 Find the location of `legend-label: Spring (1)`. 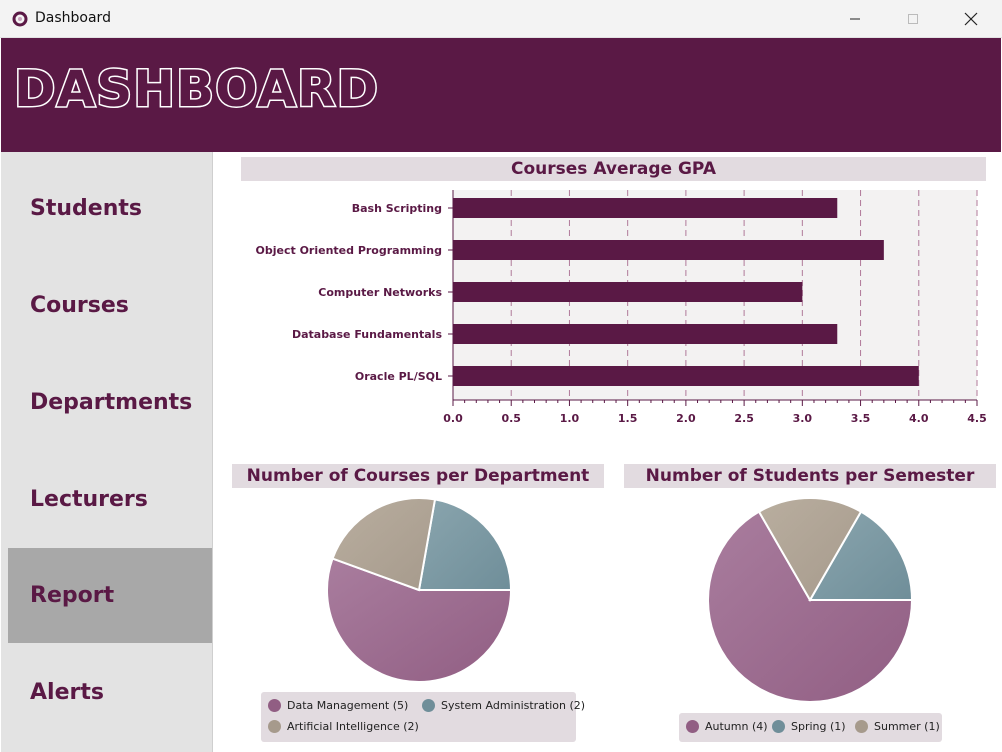

legend-label: Spring (1) is located at coordinates (818, 726).